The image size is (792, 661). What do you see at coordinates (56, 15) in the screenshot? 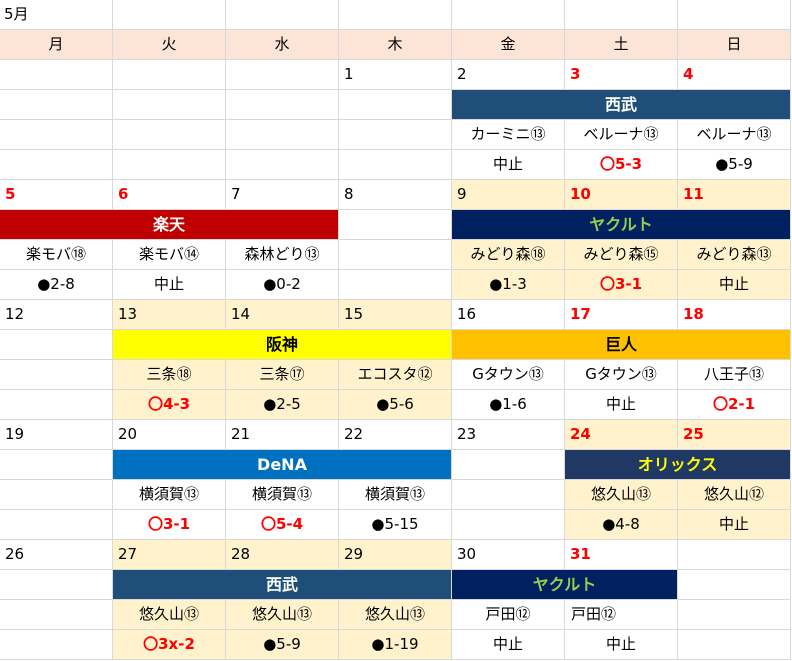
I see `month-label: 5月` at bounding box center [56, 15].